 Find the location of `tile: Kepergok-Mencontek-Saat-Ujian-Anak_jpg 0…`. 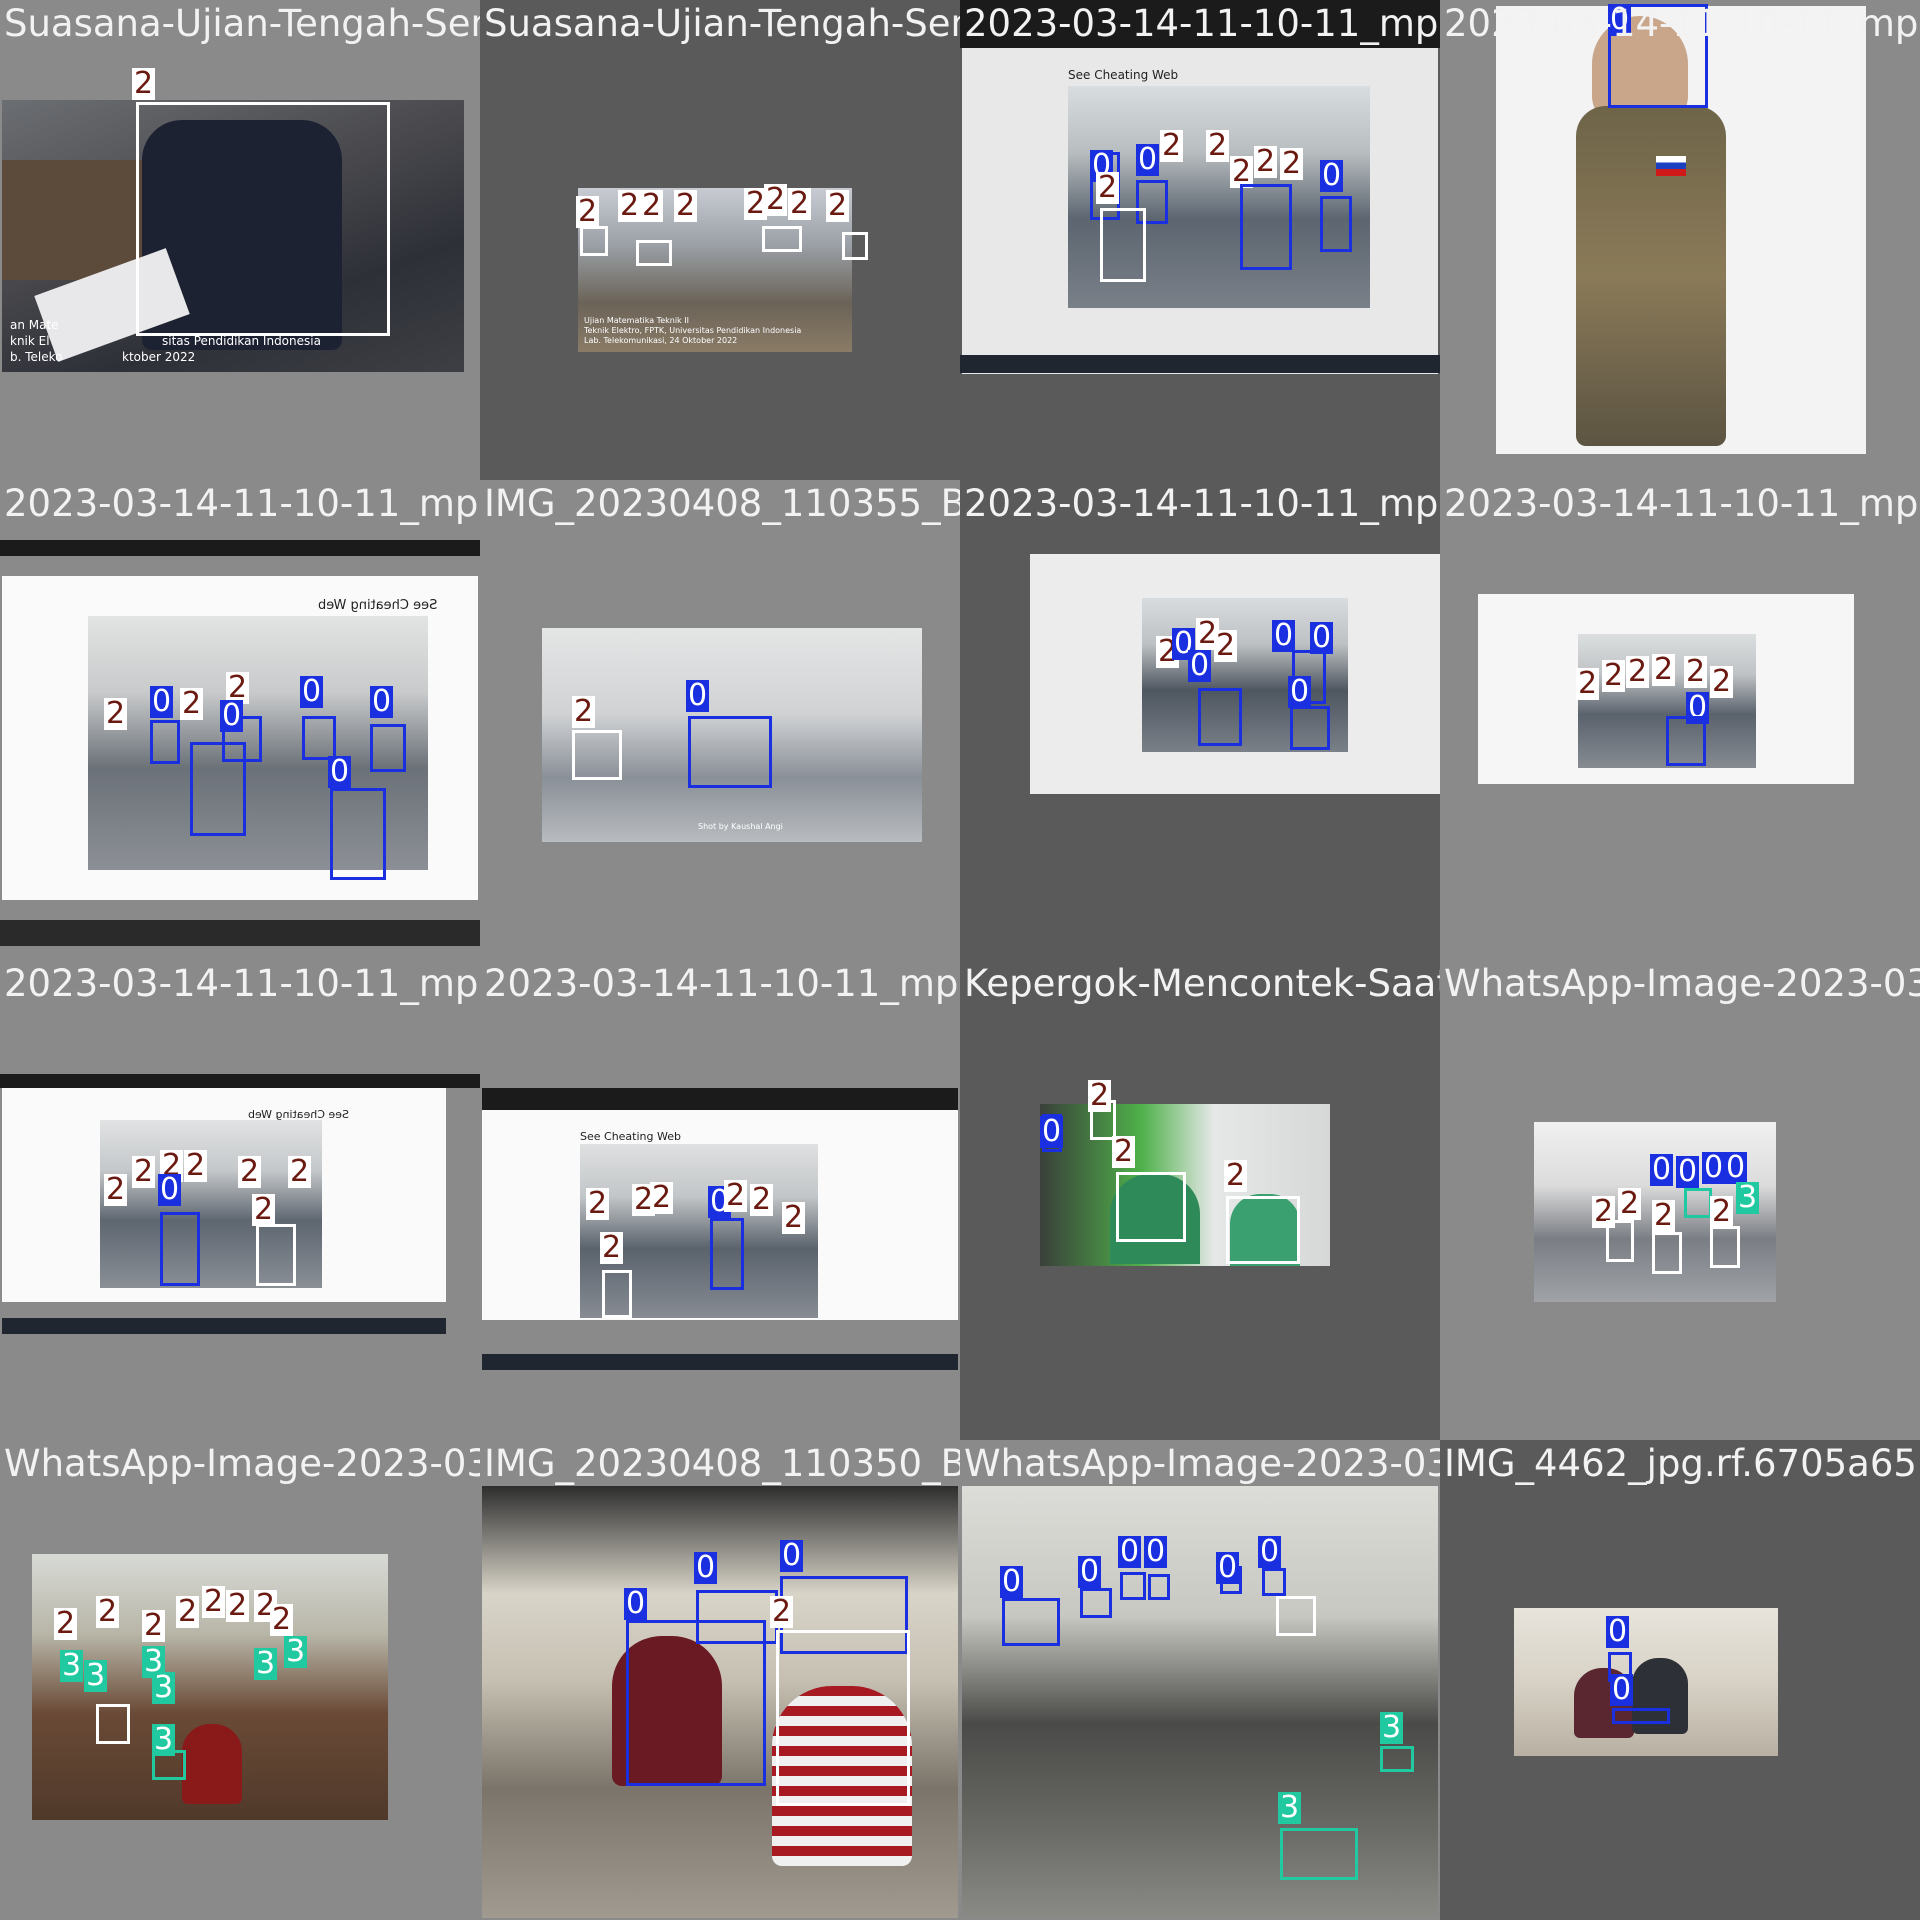

tile: Kepergok-Mencontek-Saat-Ujian-Anak_jpg 0… is located at coordinates (1200, 1200).